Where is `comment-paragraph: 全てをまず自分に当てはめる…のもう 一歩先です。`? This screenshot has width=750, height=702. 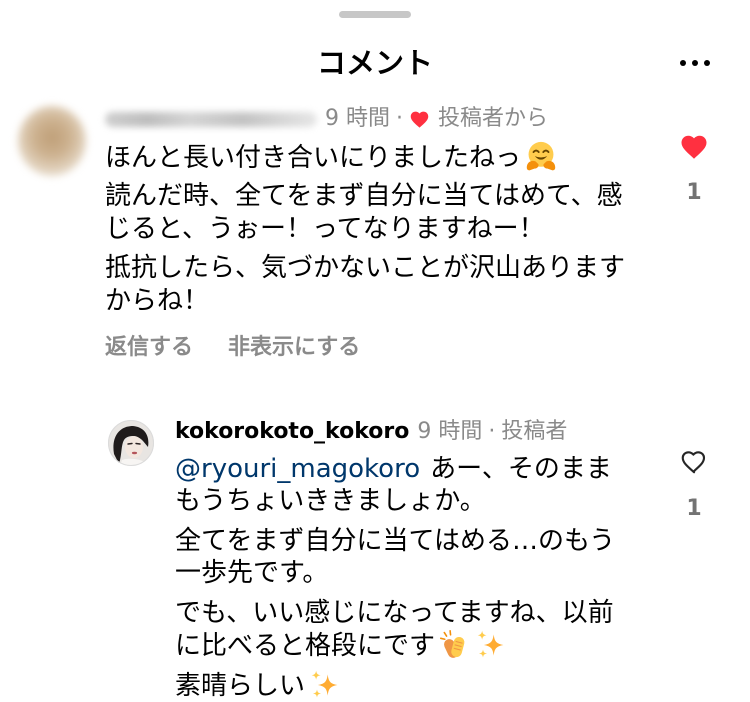
comment-paragraph: 全てをまず自分に当てはめる…のもう 一歩先です。 is located at coordinates (395, 557).